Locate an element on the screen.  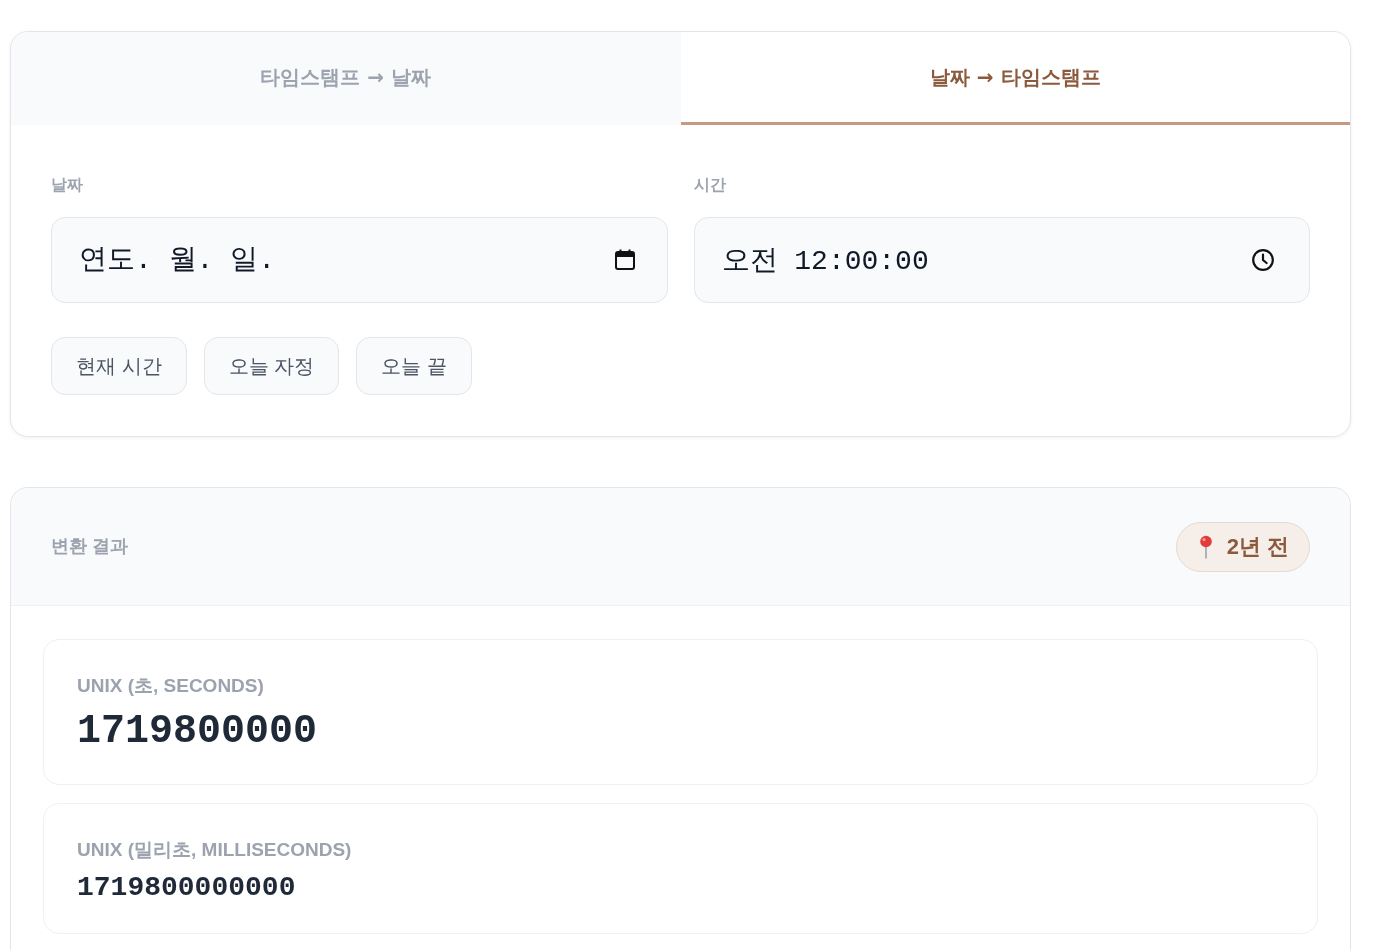
field-label: 시간 is located at coordinates (710, 185).